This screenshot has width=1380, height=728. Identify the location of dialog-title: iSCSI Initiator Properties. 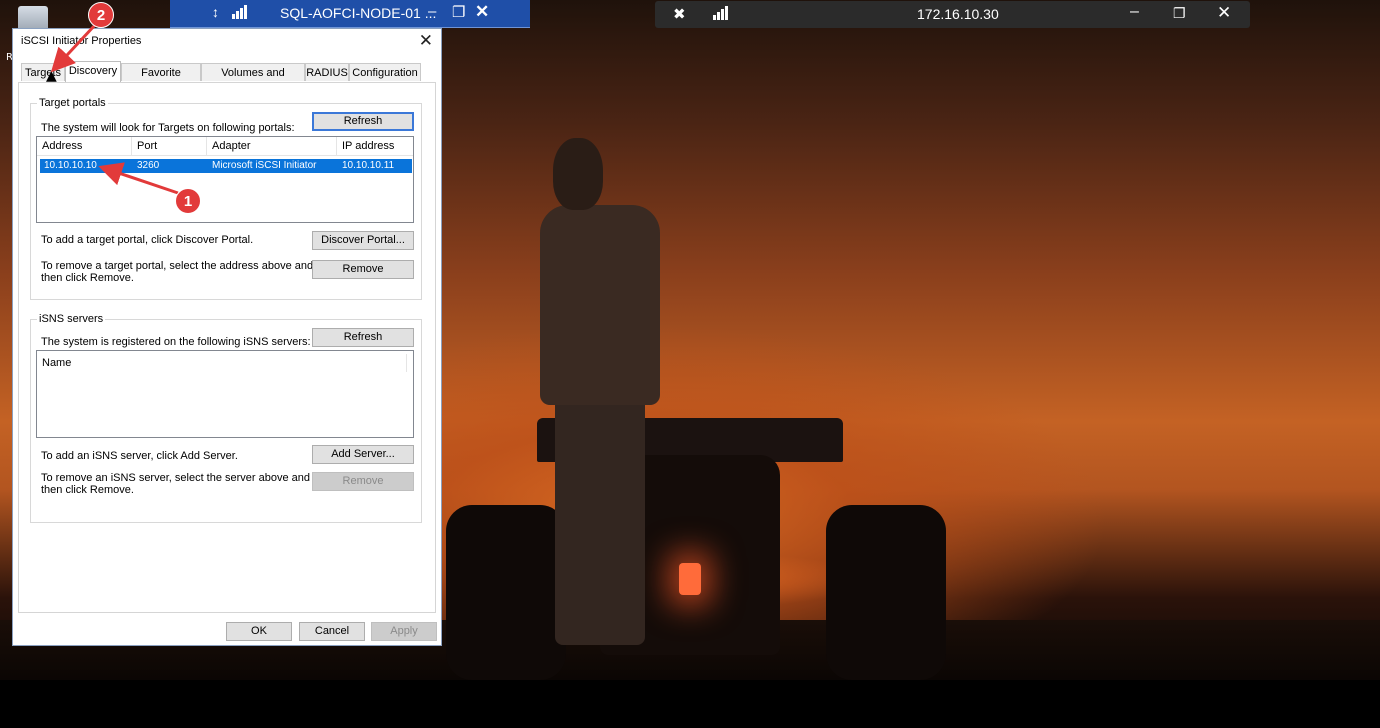
(81, 41).